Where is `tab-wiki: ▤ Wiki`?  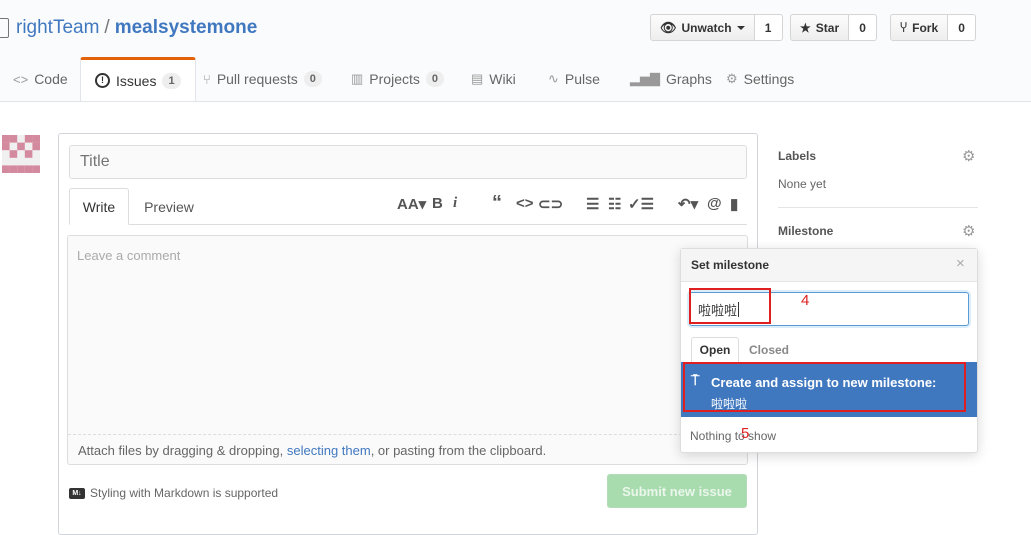 tab-wiki: ▤ Wiki is located at coordinates (493, 79).